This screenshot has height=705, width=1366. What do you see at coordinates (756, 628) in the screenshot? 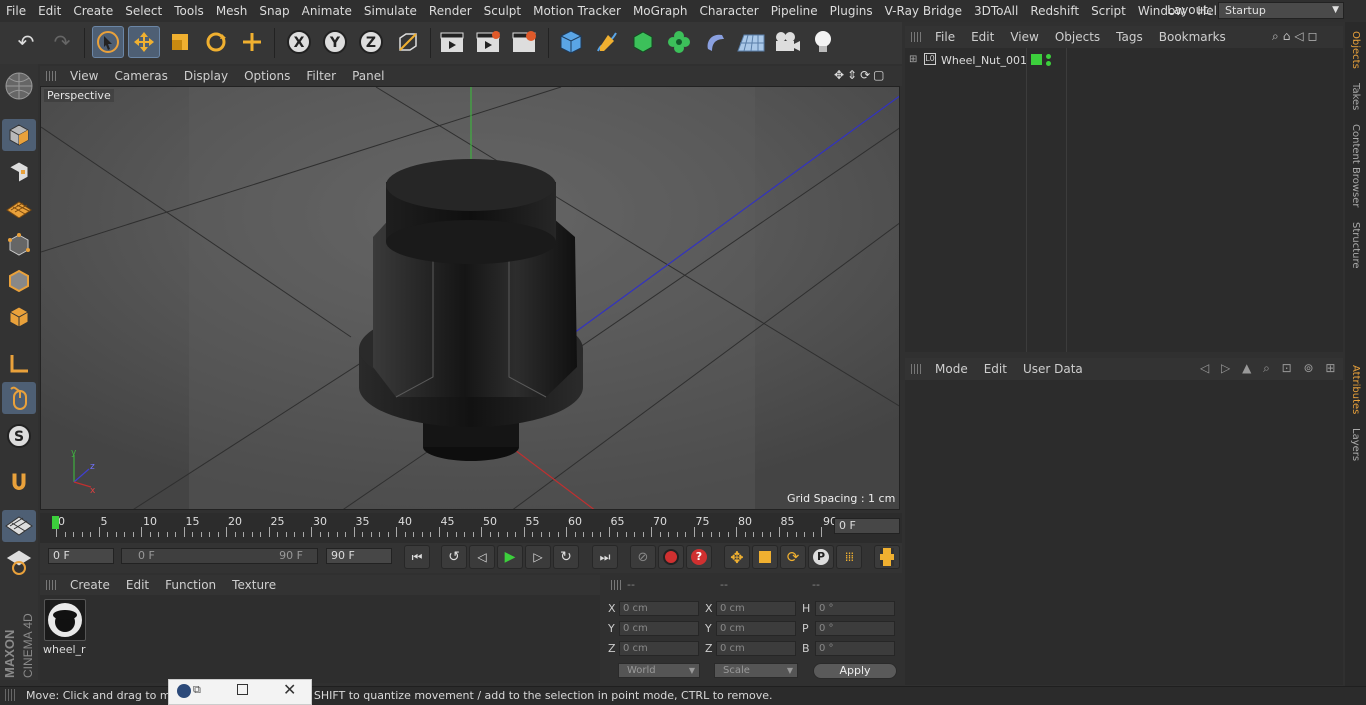
I see `size-y-field: 0 cm` at bounding box center [756, 628].